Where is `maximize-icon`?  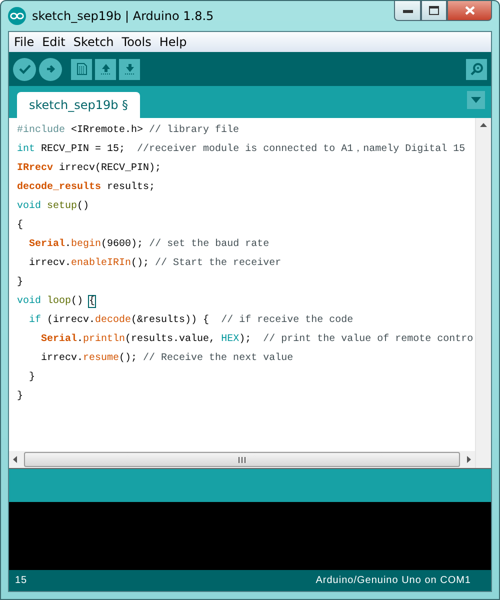
maximize-icon is located at coordinates (434, 10).